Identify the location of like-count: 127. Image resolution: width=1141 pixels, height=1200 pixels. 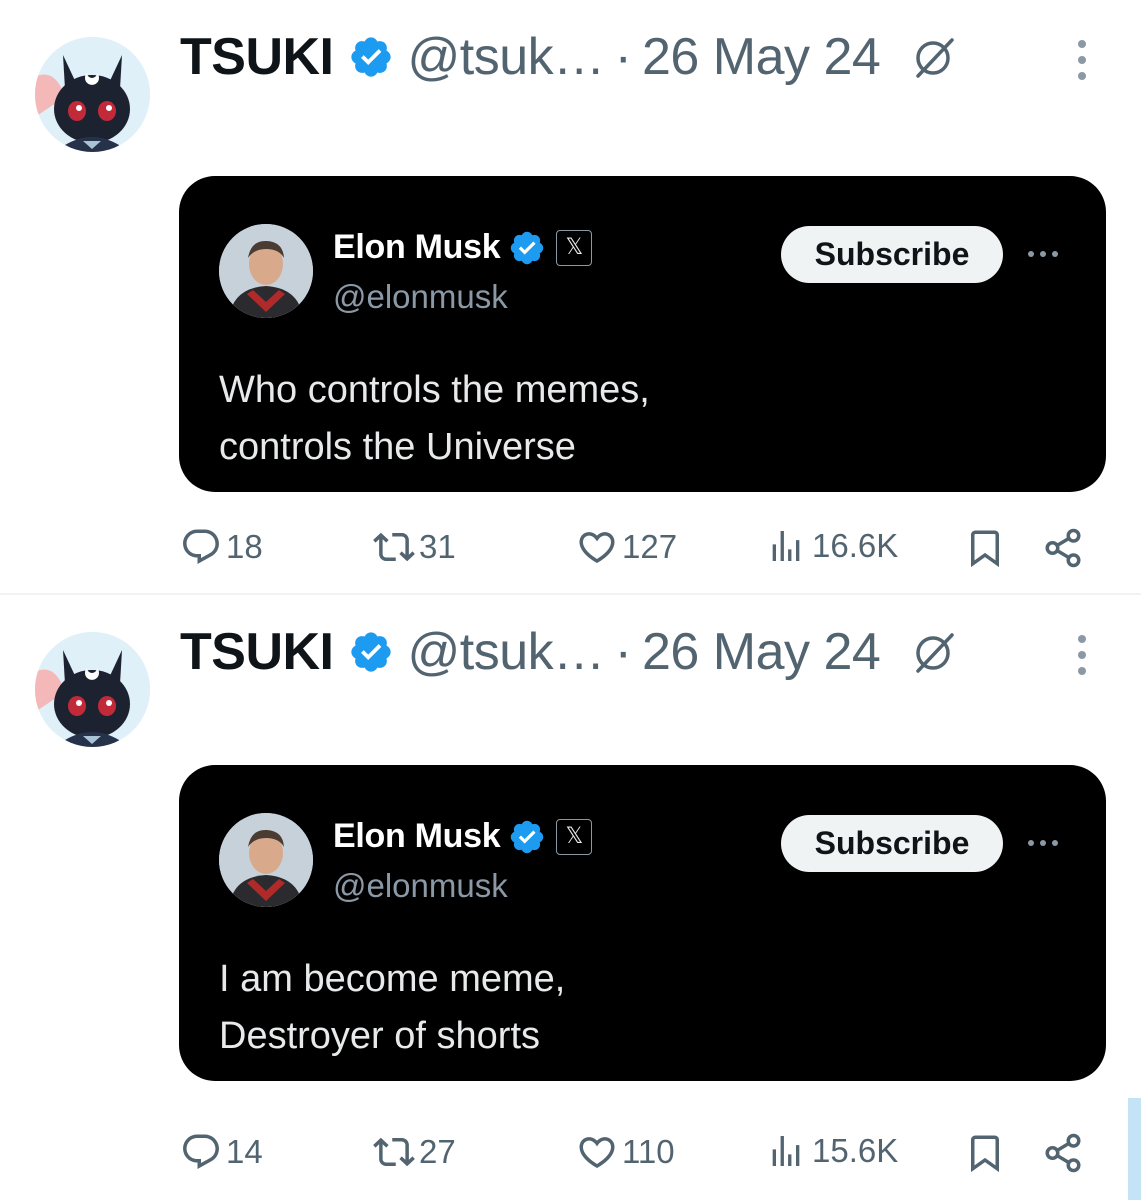
(650, 546).